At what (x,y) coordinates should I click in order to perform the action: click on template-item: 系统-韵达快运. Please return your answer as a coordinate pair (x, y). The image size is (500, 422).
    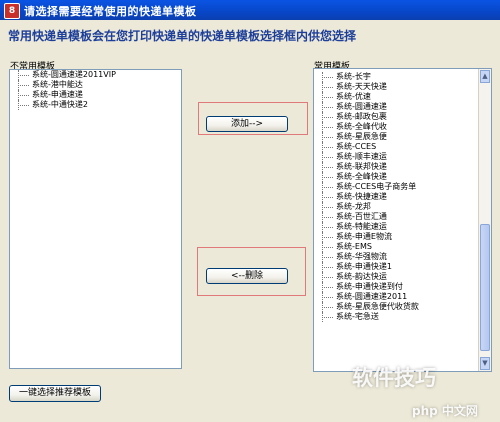
    Looking at the image, I should click on (402, 277).